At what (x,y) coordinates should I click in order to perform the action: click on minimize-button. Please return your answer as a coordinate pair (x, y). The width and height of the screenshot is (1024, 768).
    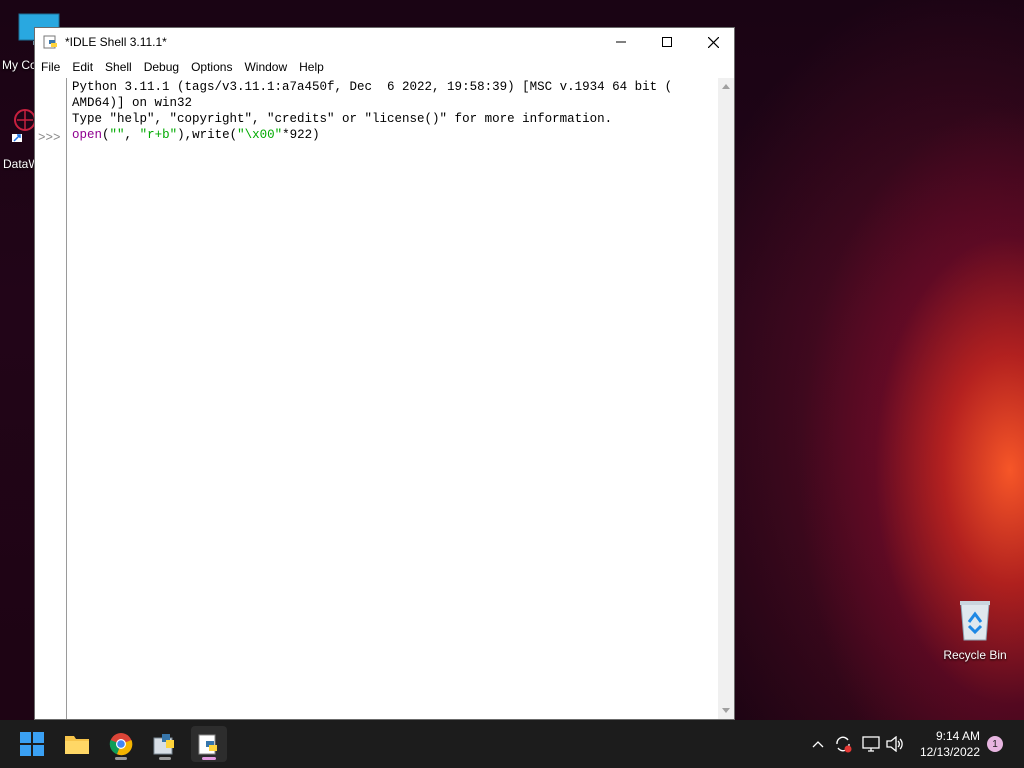
    Looking at the image, I should click on (621, 42).